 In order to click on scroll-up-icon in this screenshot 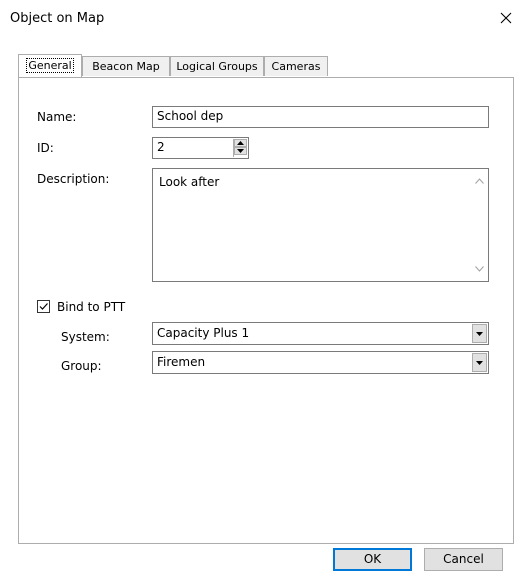, I will do `click(479, 181)`.